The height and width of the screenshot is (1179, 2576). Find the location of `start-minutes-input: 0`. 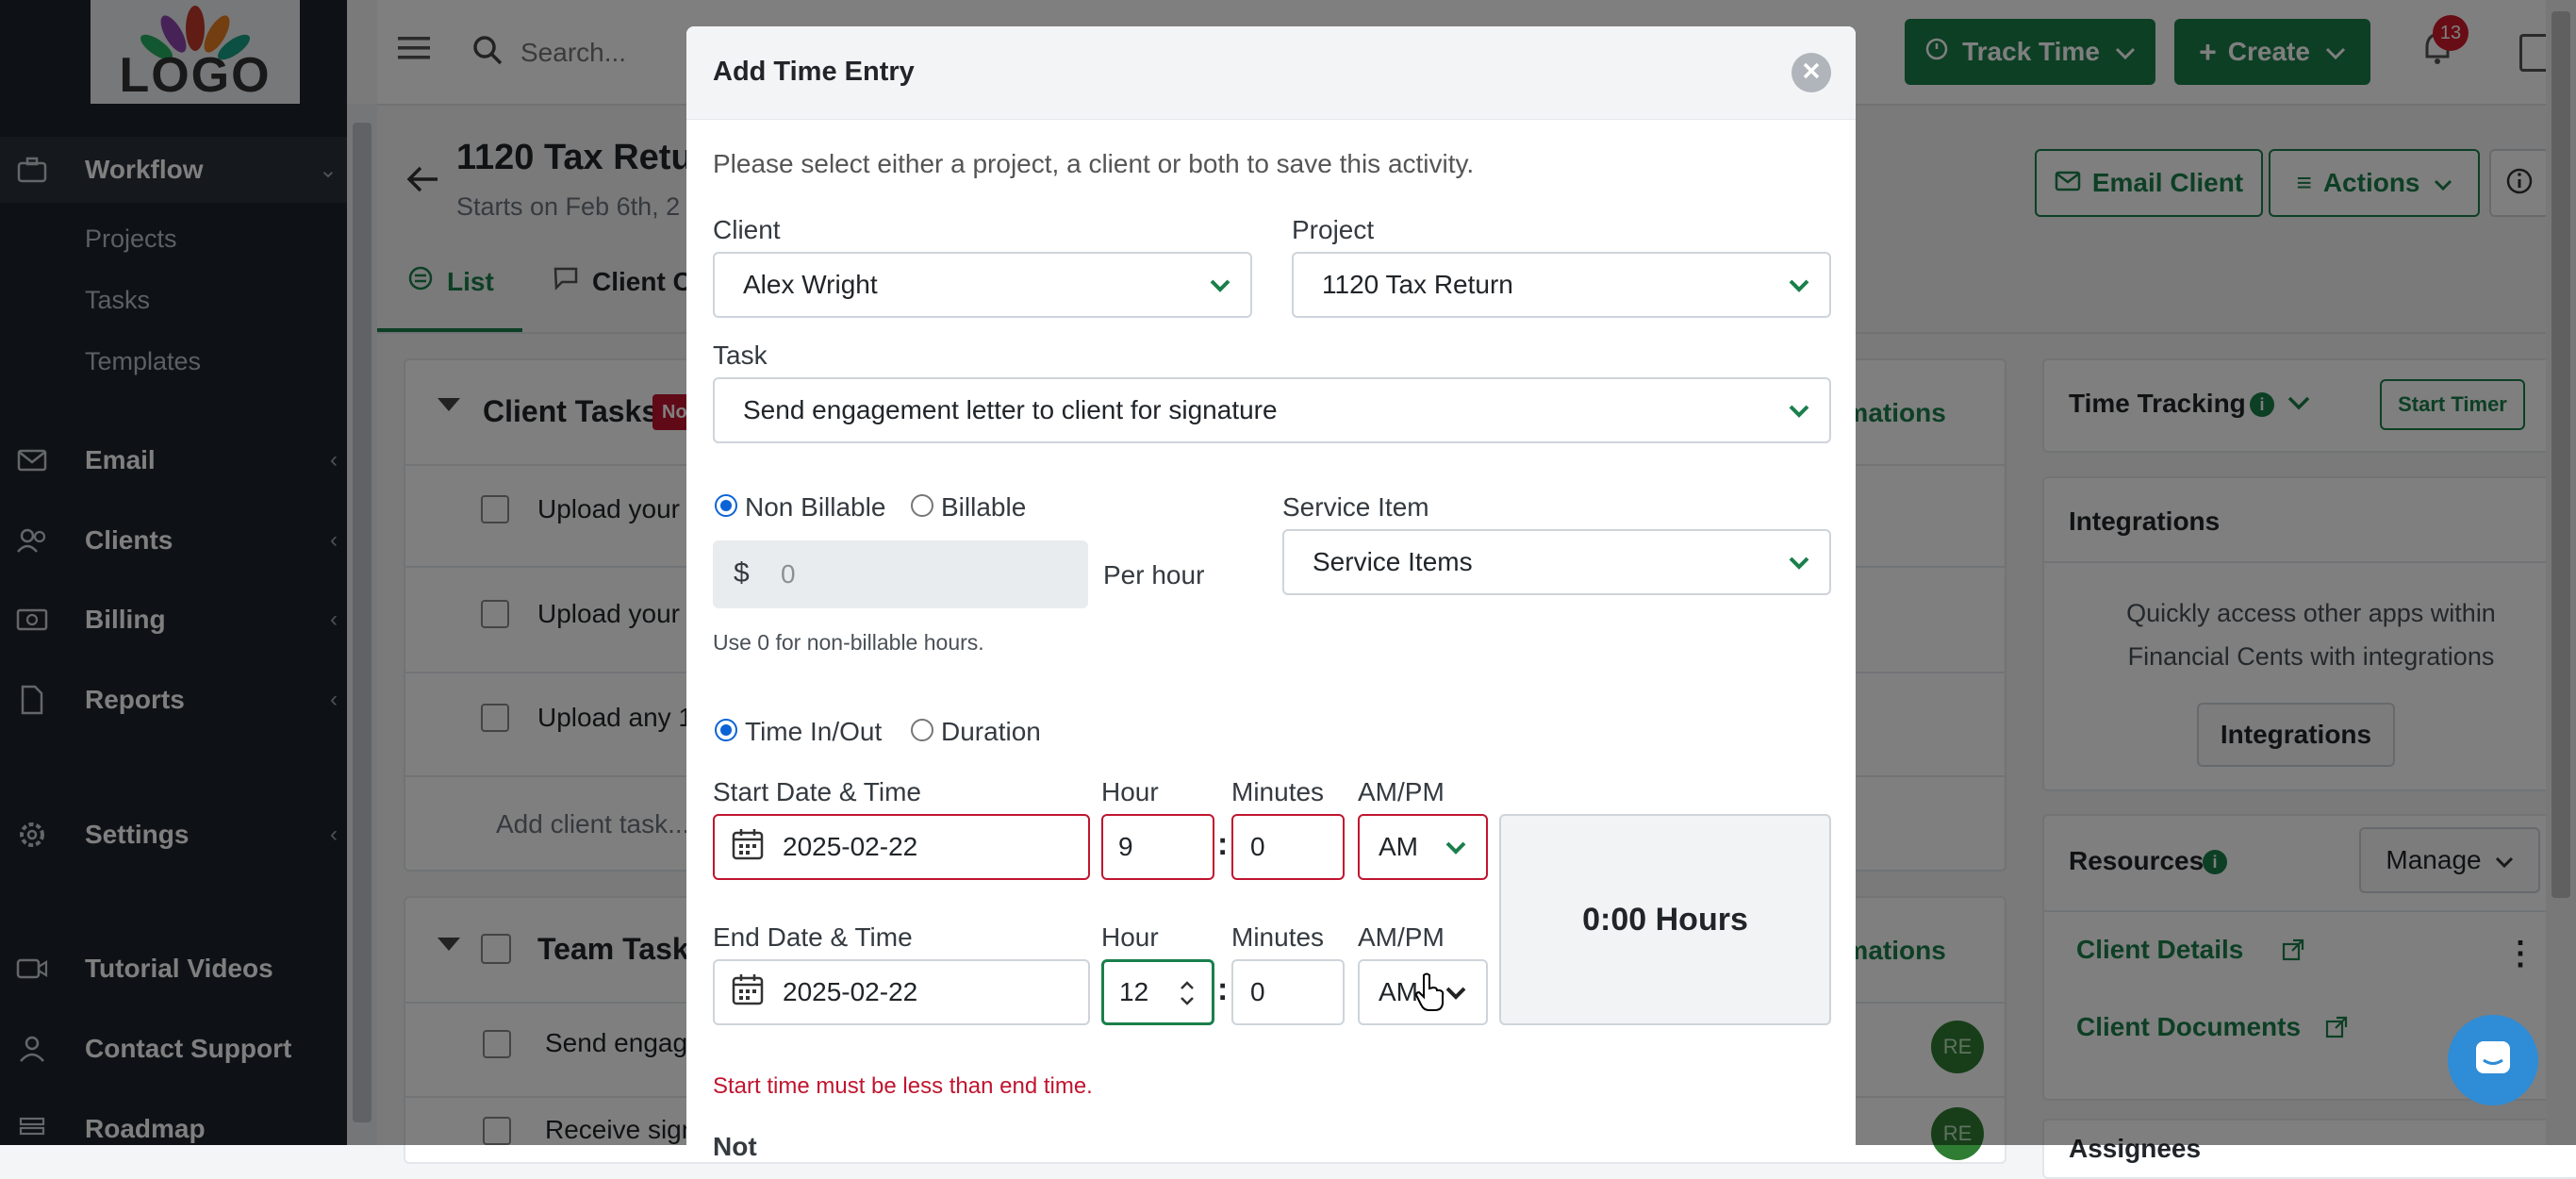

start-minutes-input: 0 is located at coordinates (1288, 847).